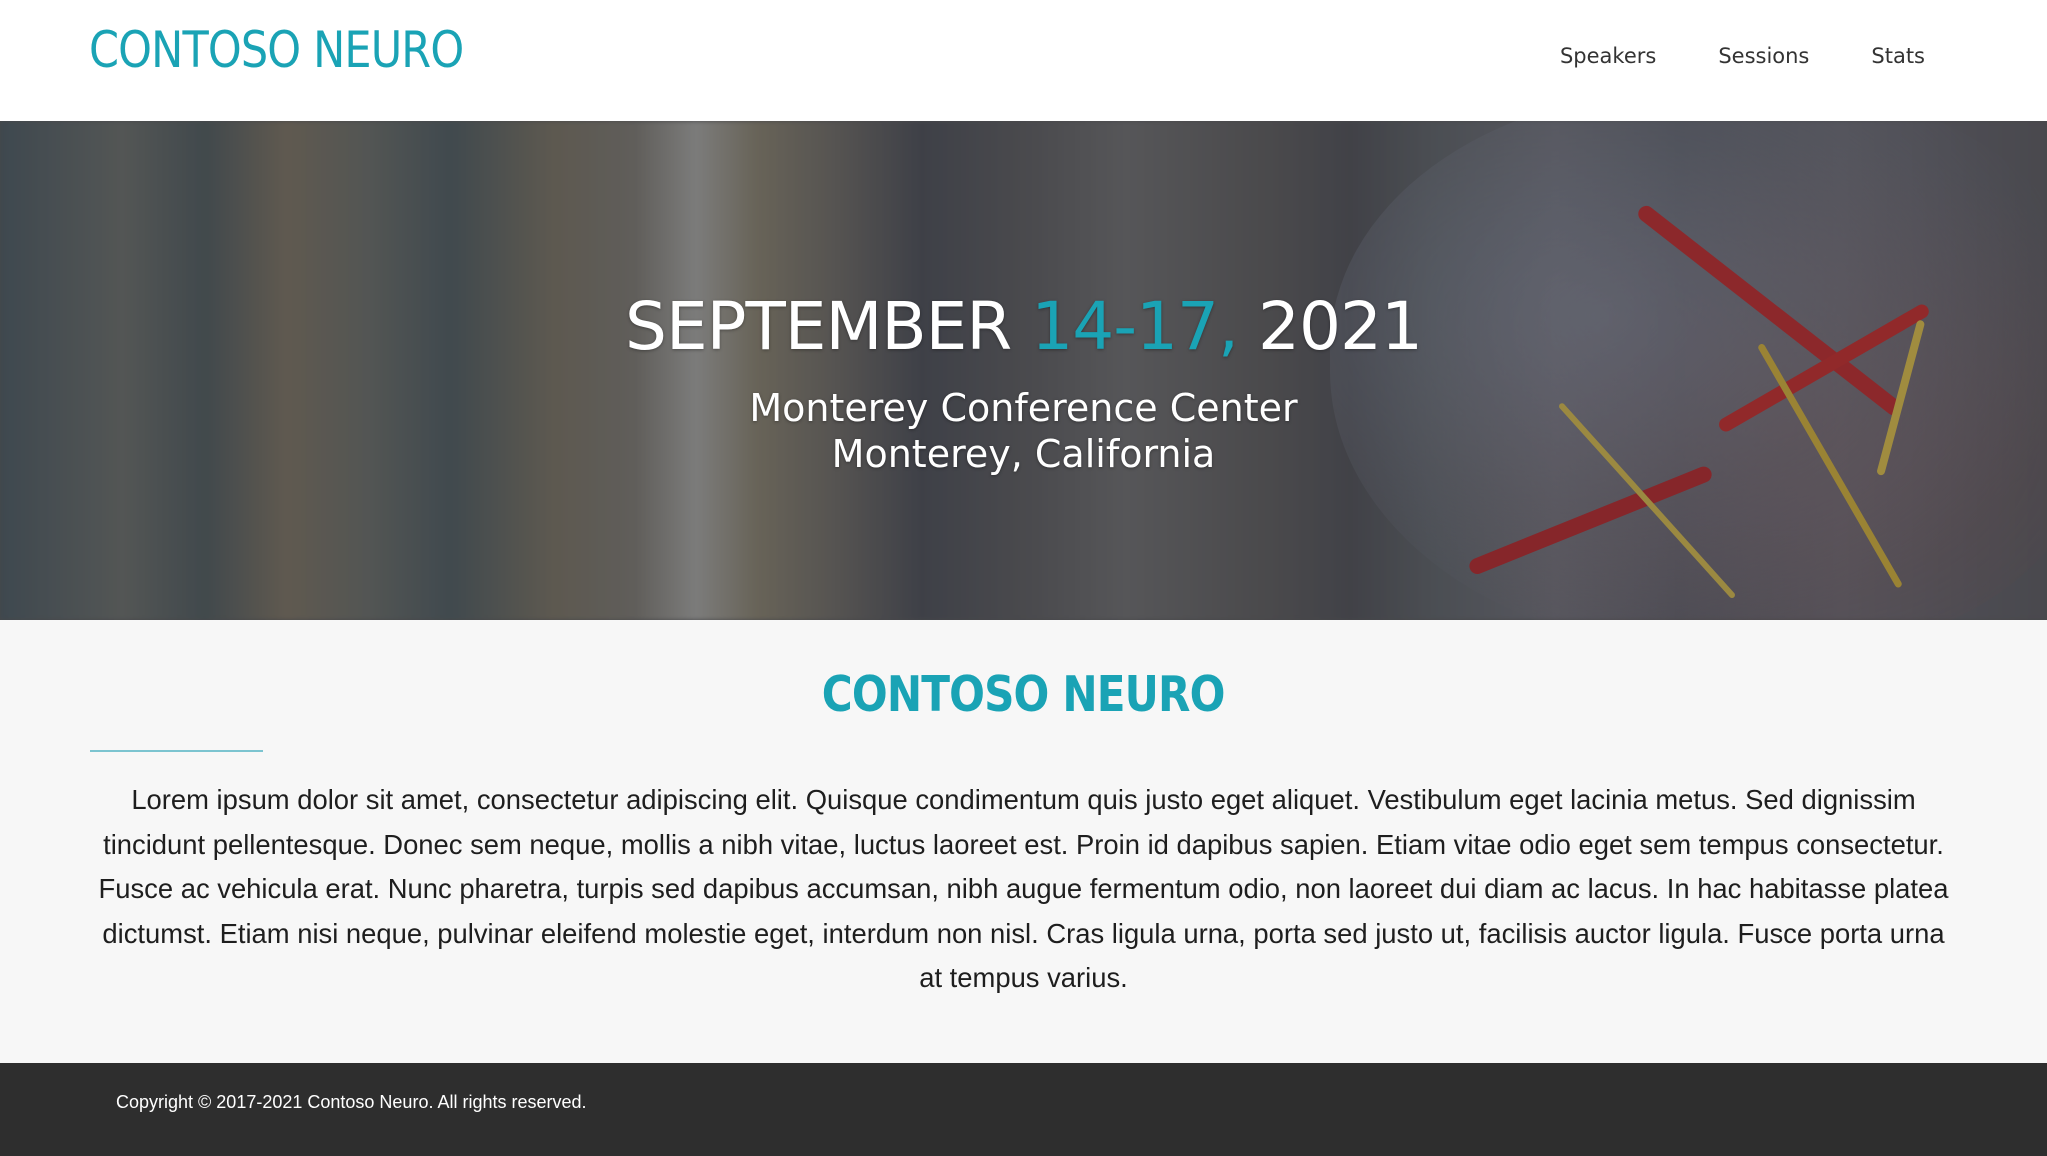 The height and width of the screenshot is (1156, 2047). I want to click on venue-location: Monterey, California, so click(1023, 454).